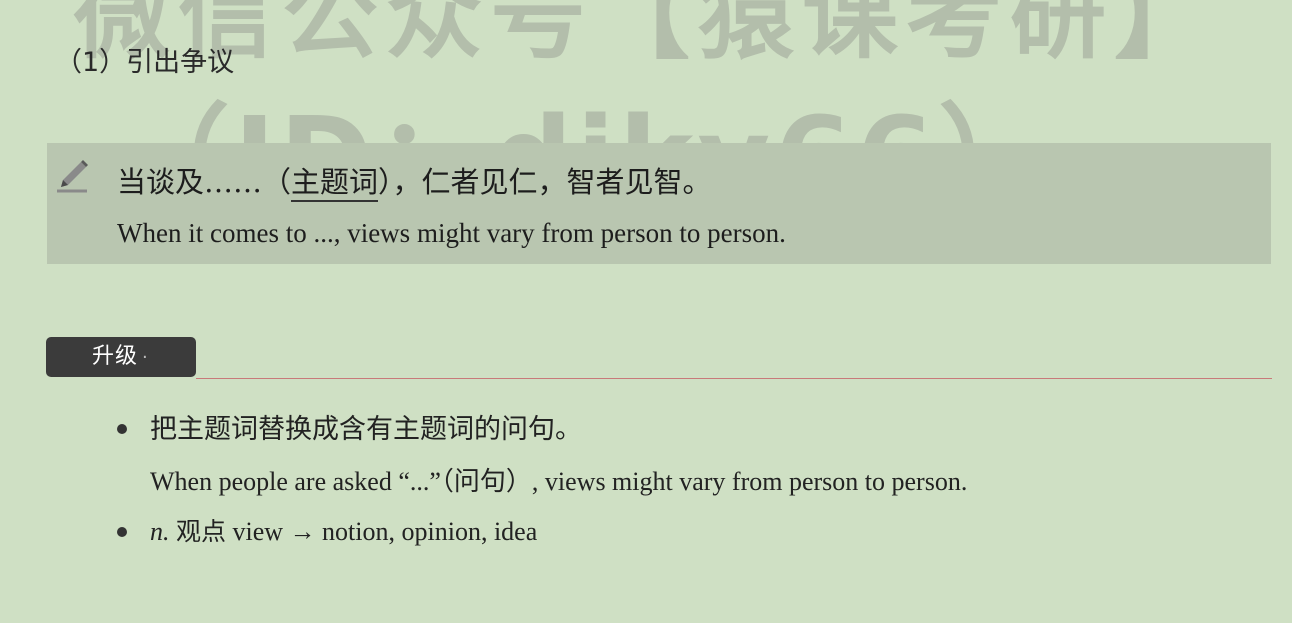 This screenshot has width=1292, height=623. What do you see at coordinates (366, 429) in the screenshot?
I see `bullet-1-chinese: 把主题词替换成含有主题词的问句。` at bounding box center [366, 429].